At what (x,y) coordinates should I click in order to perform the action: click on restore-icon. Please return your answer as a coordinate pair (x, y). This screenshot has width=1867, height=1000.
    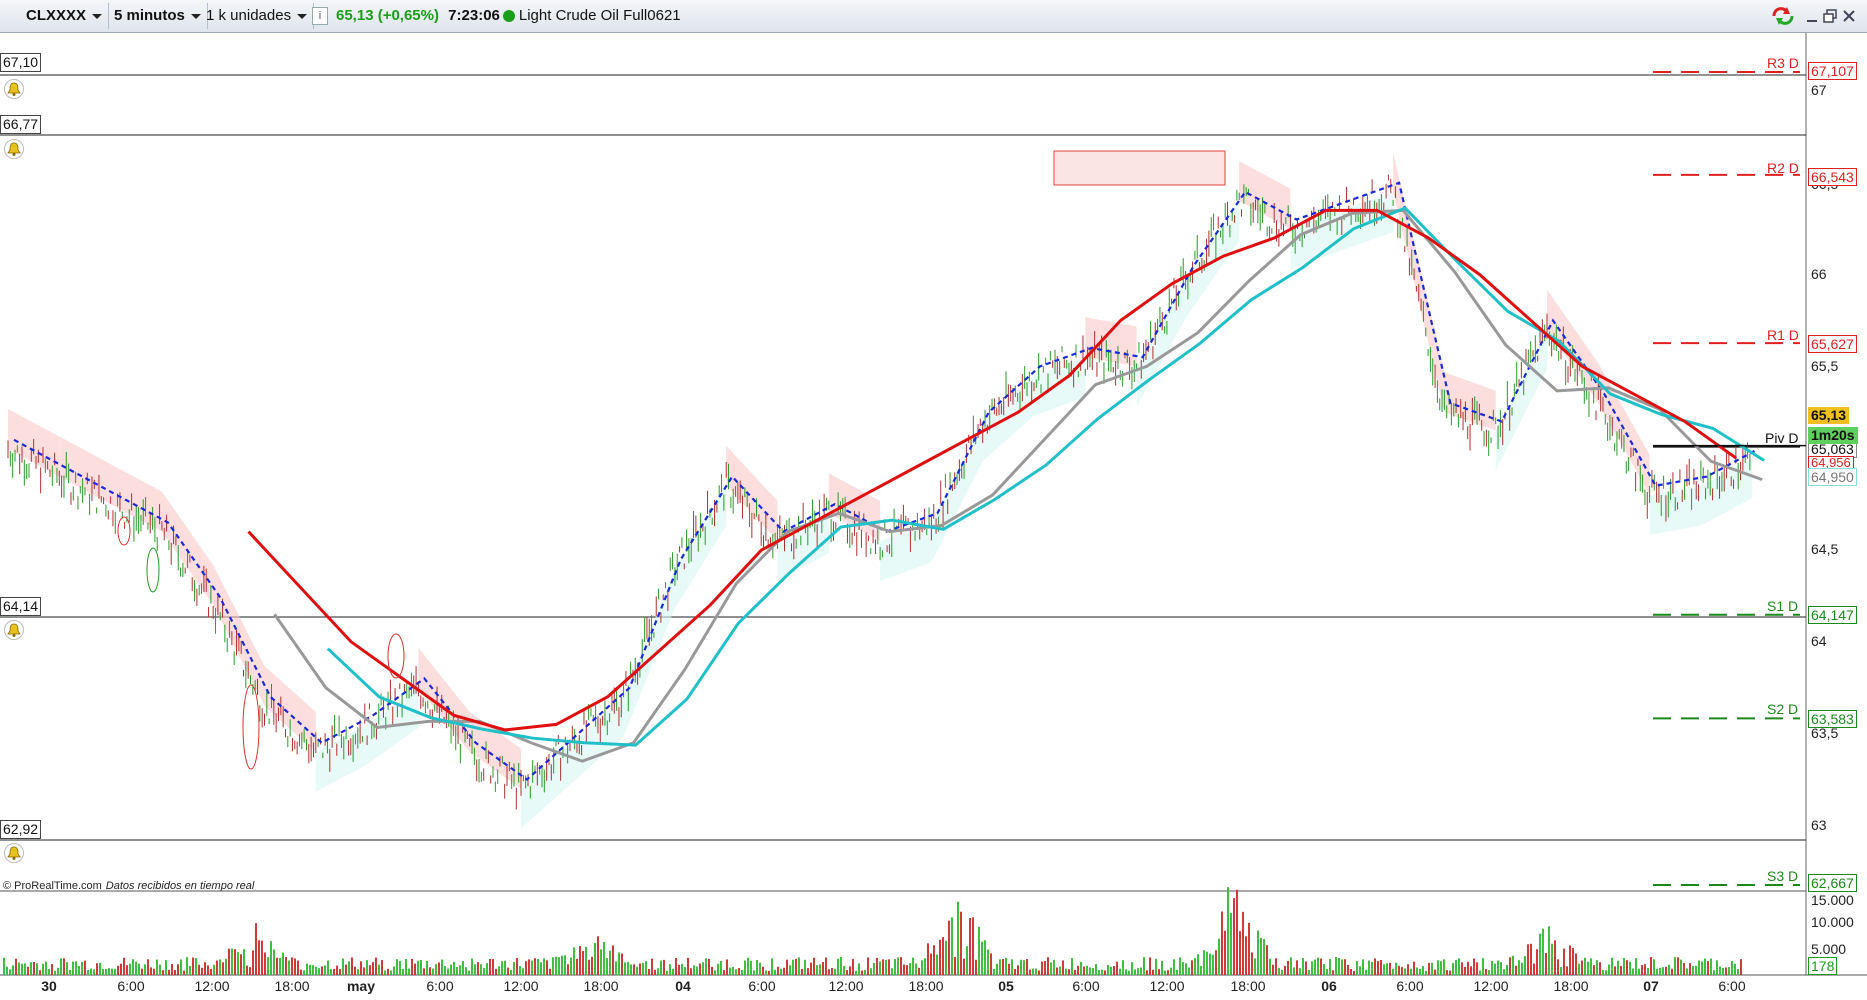
    Looking at the image, I should click on (1830, 16).